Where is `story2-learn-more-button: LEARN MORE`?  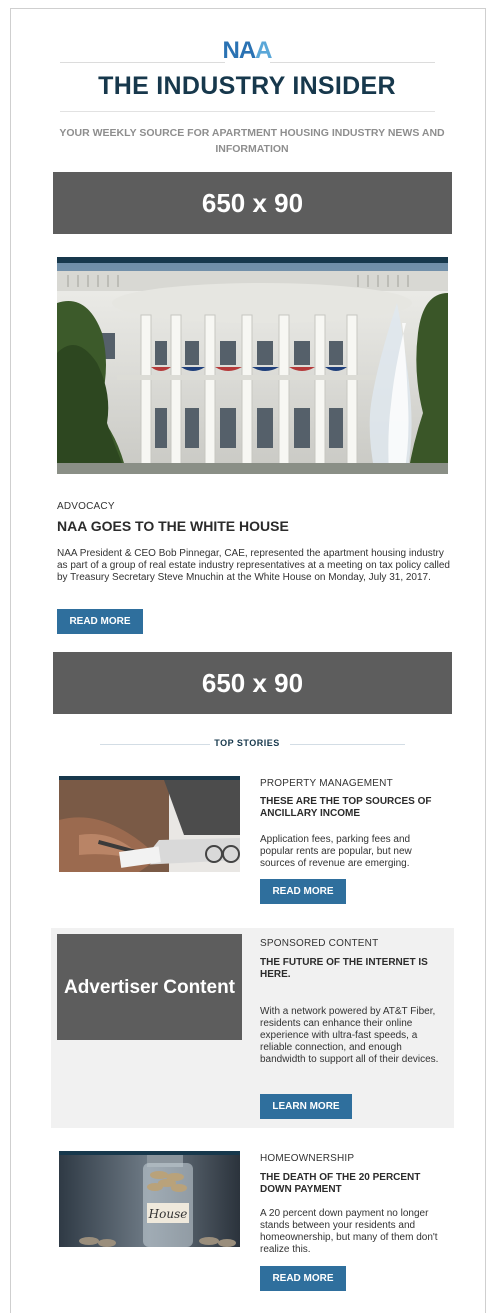 story2-learn-more-button: LEARN MORE is located at coordinates (306, 1106).